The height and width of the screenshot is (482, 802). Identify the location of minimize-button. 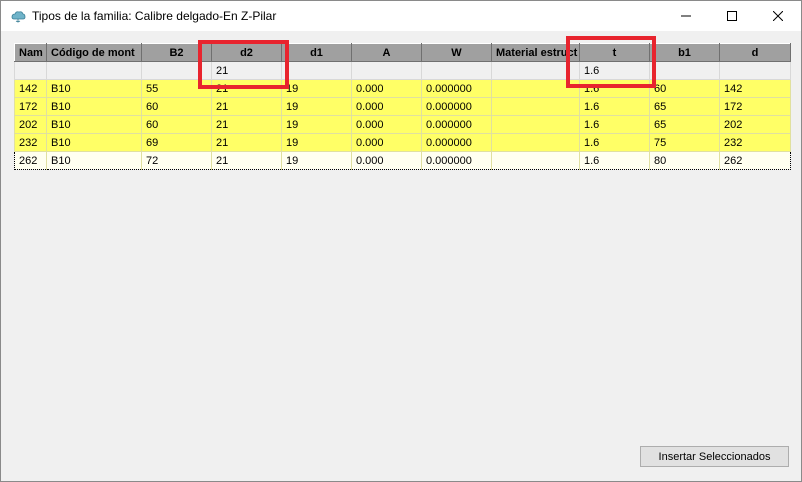
(686, 16).